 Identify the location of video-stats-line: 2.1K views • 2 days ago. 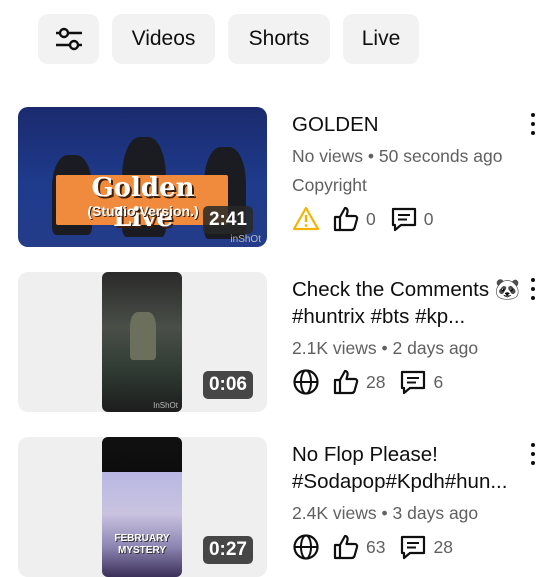
(412, 348).